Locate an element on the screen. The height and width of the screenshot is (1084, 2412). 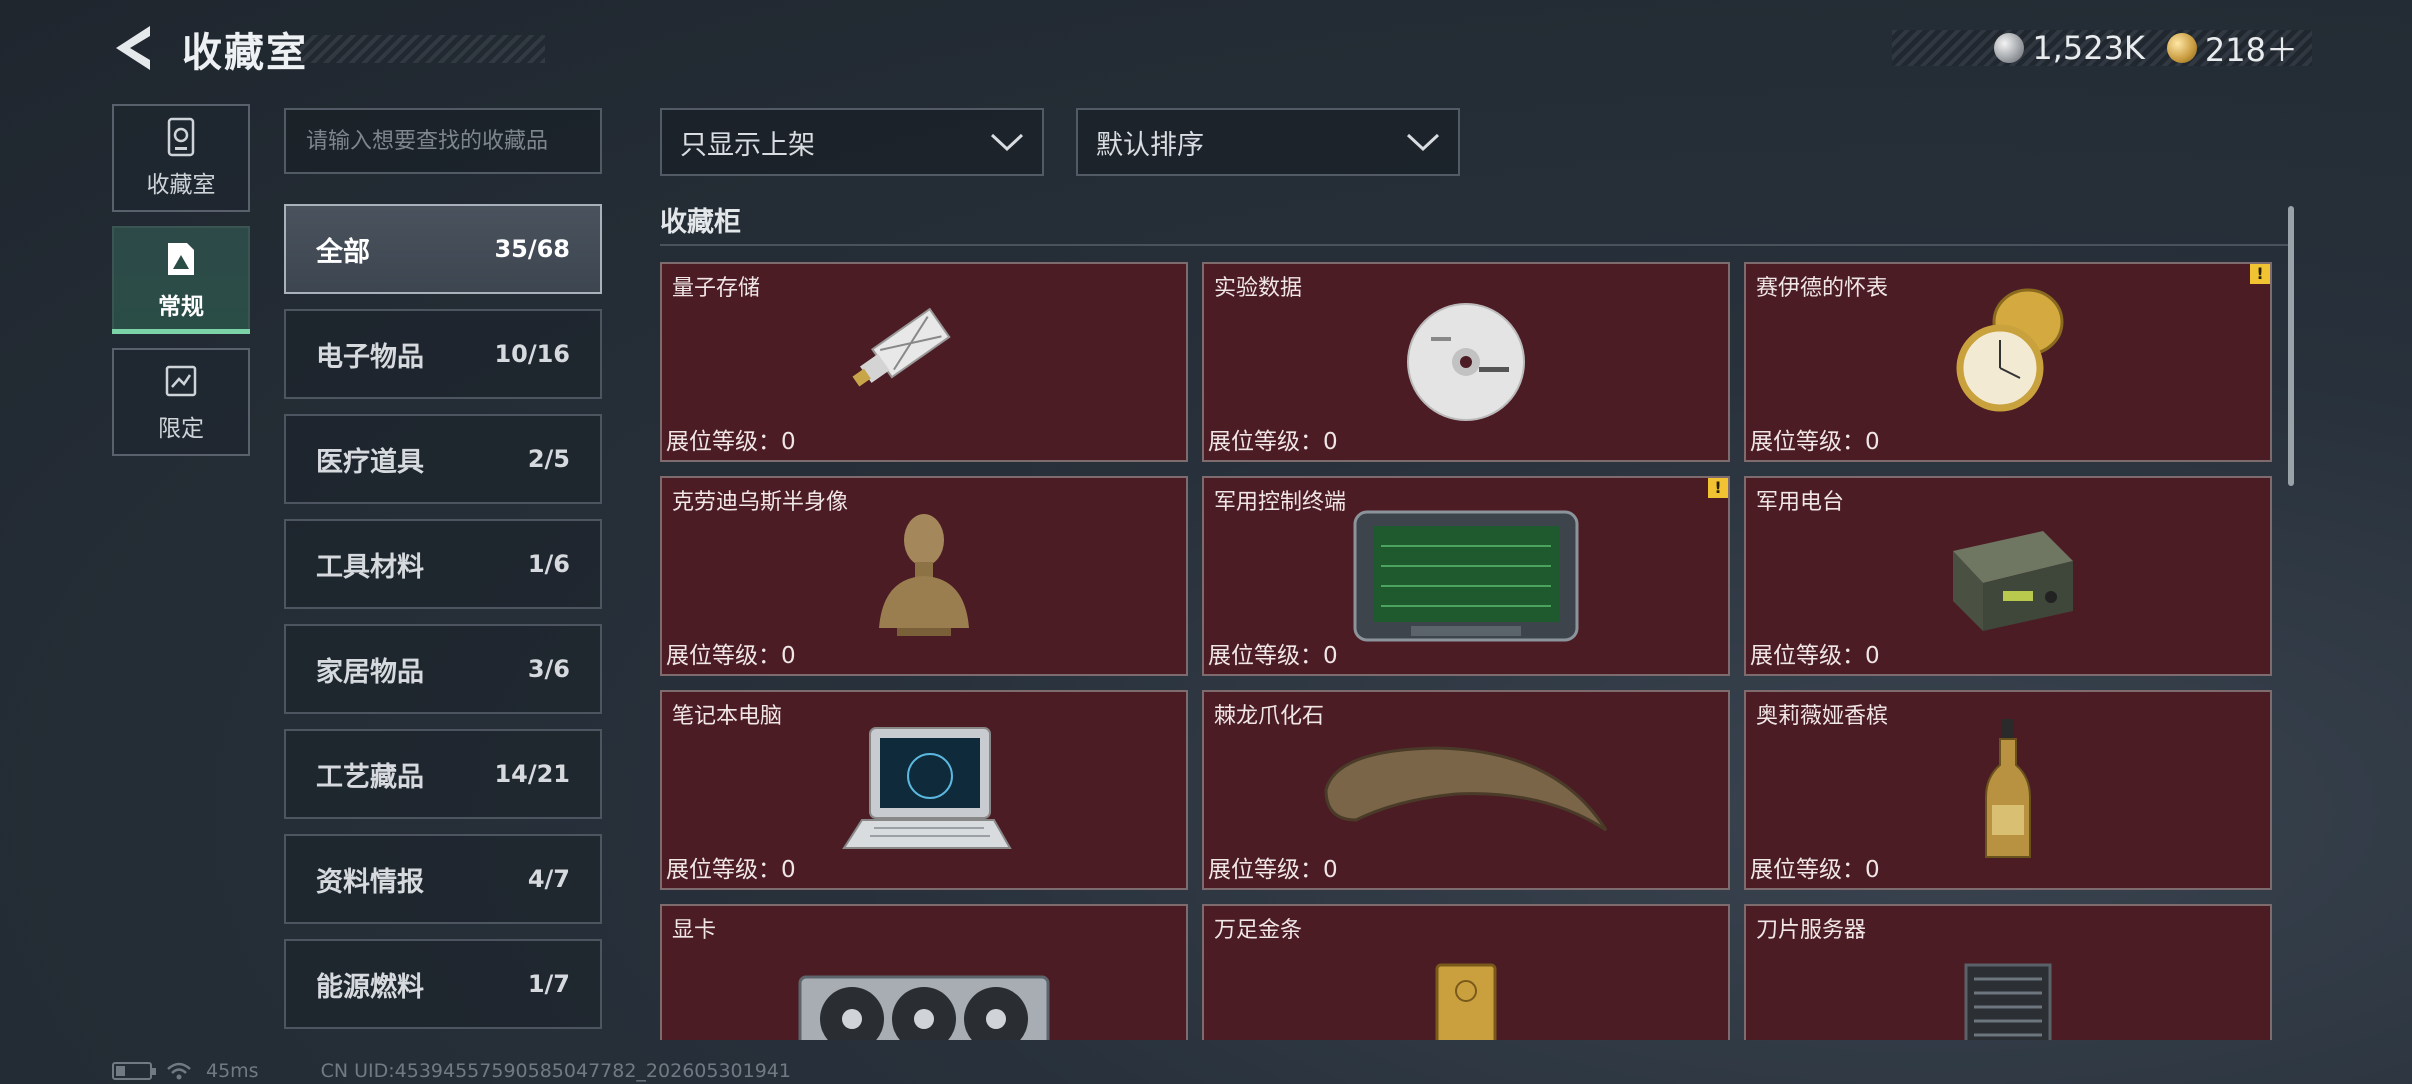
collection-card: 赛伊德的怀表 ! 展位等级：0 is located at coordinates (2008, 362).